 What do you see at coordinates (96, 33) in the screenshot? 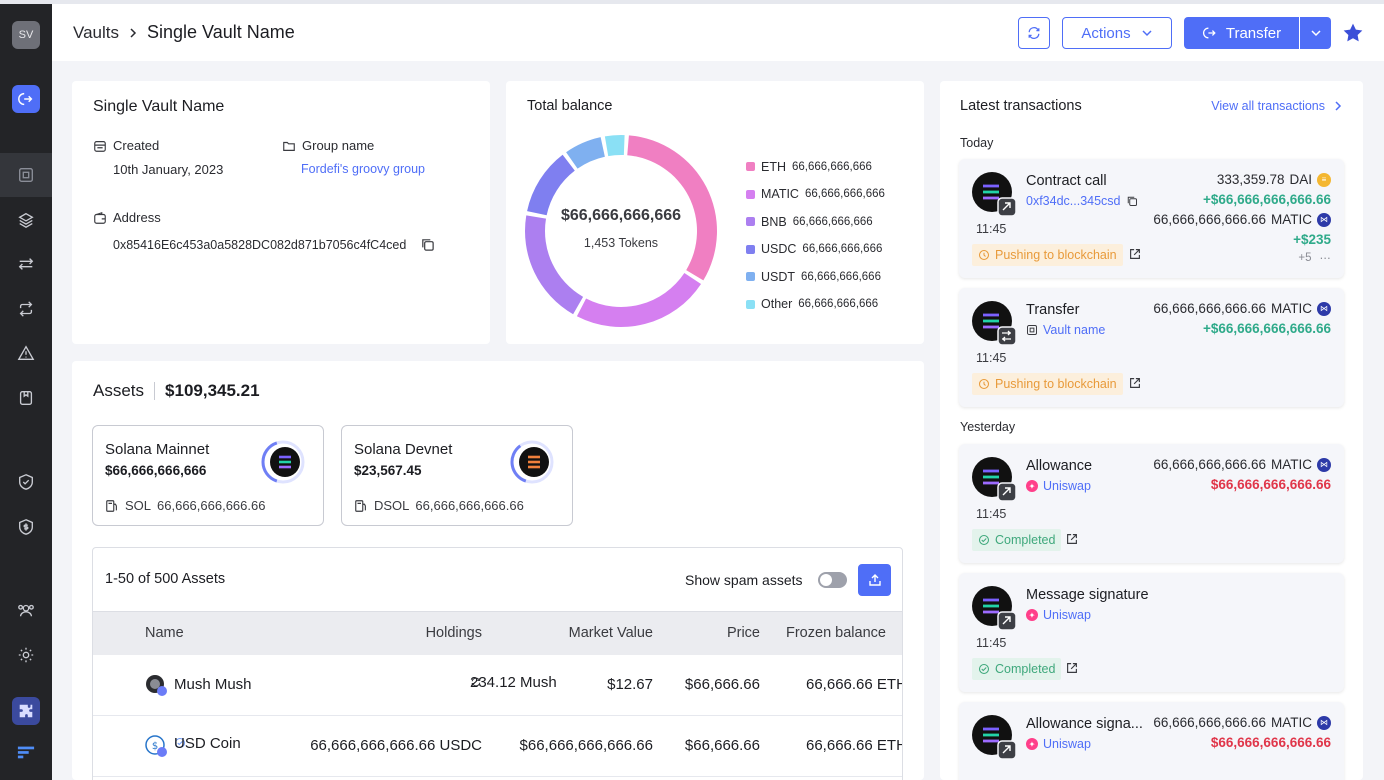
I see `breadcrumb-vaults: Vaults` at bounding box center [96, 33].